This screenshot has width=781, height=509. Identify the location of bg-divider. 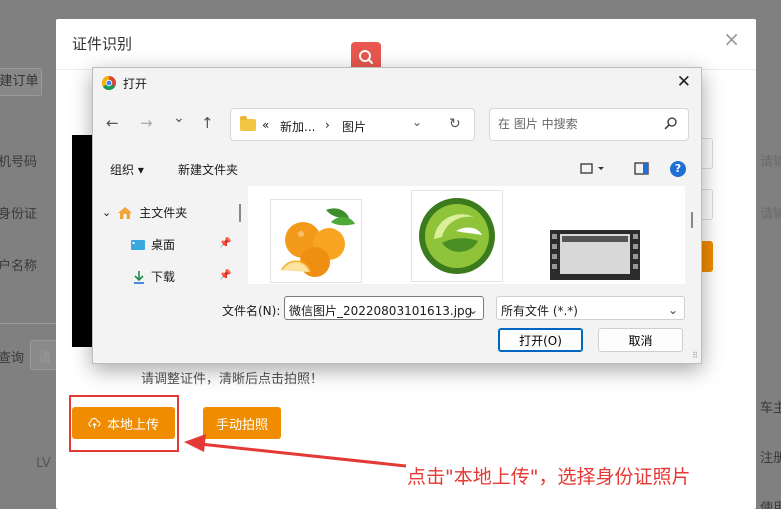
(28, 323).